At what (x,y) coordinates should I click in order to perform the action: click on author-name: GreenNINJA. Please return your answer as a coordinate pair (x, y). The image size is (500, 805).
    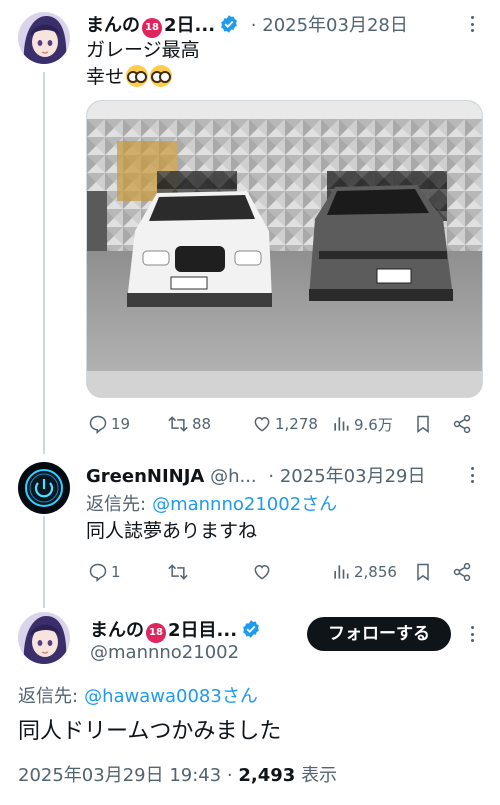
    Looking at the image, I should click on (145, 476).